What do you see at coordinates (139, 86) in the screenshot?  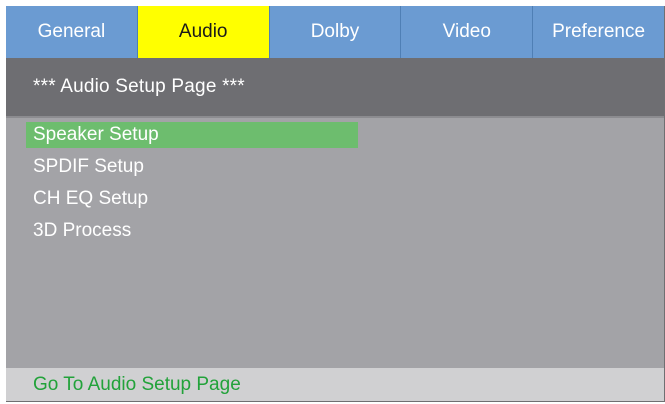 I see `page-title: *** Audio Setup Page ***` at bounding box center [139, 86].